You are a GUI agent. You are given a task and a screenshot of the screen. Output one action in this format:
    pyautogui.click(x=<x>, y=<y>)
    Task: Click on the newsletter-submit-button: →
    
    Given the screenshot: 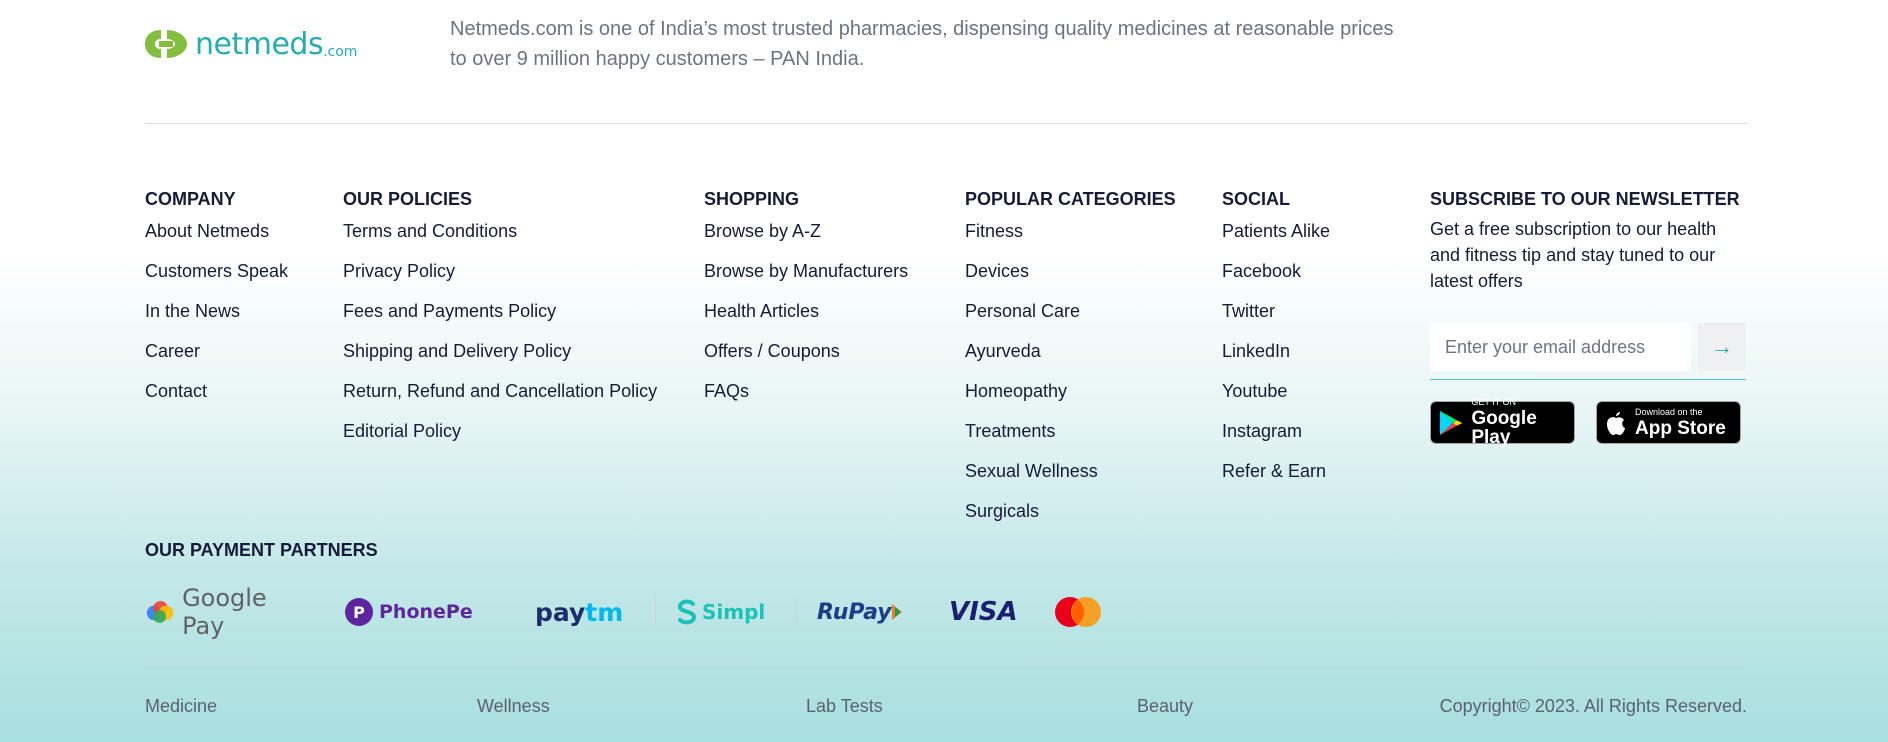 What is the action you would take?
    pyautogui.click(x=1722, y=347)
    